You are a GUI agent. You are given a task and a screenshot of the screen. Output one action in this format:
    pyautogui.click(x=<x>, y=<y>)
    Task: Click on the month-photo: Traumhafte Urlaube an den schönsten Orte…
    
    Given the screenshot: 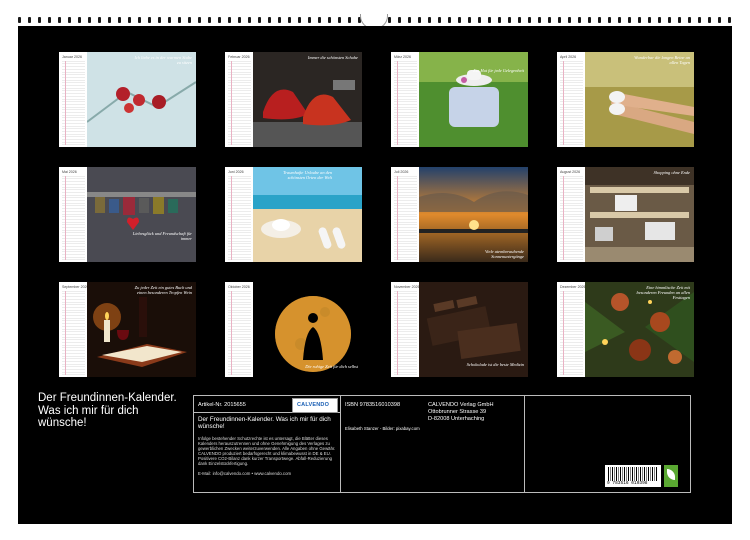 What is the action you would take?
    pyautogui.click(x=307, y=214)
    